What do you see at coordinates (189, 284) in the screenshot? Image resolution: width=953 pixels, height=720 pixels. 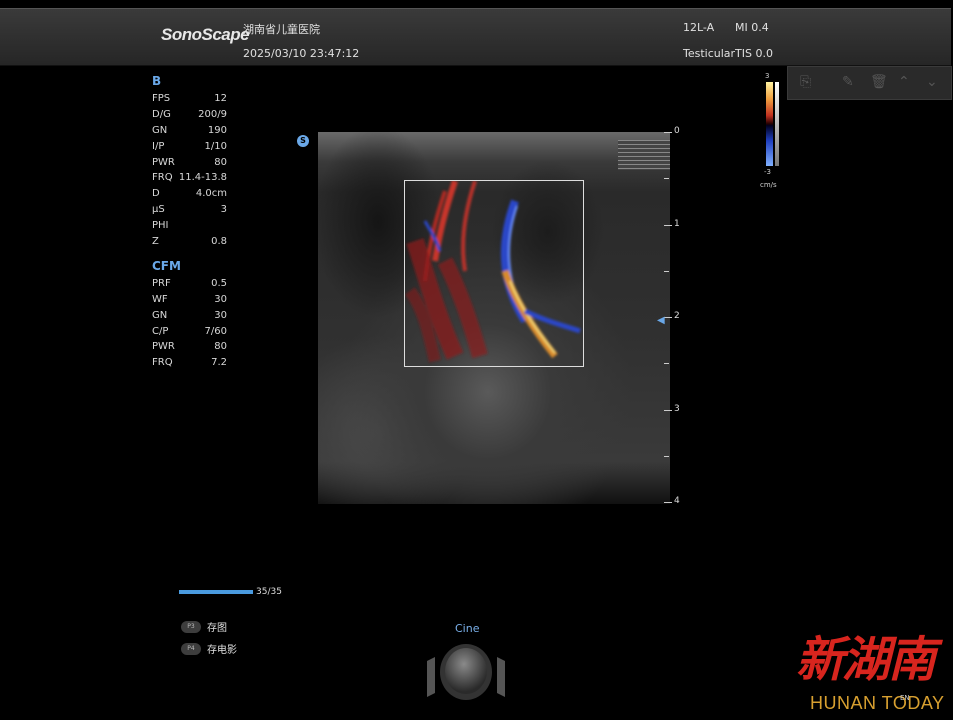 I see `param-row: PRF 0.5` at bounding box center [189, 284].